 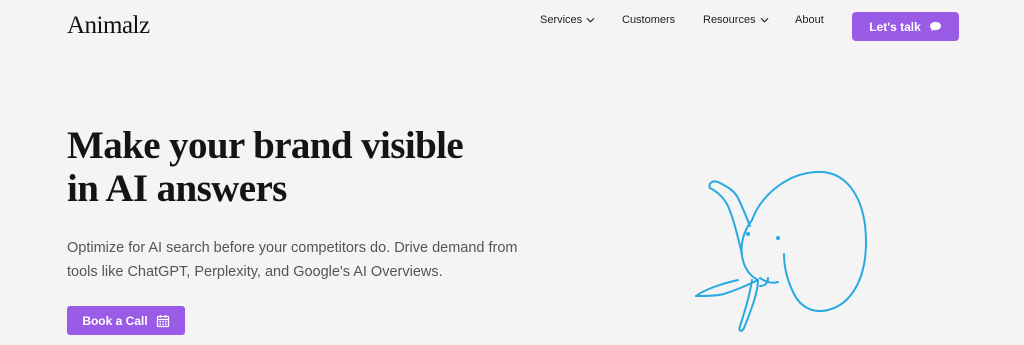 What do you see at coordinates (108, 26) in the screenshot?
I see `logo: Animalz` at bounding box center [108, 26].